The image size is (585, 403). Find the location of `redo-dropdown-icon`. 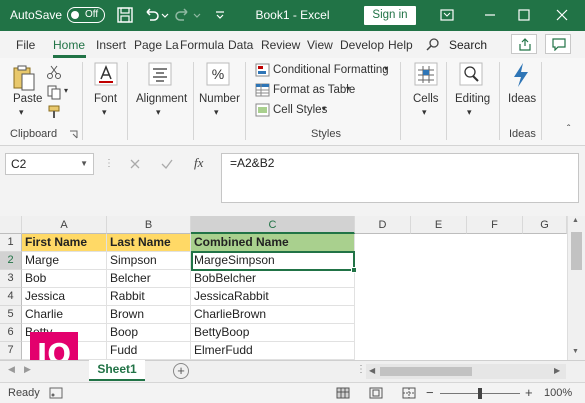

redo-dropdown-icon is located at coordinates (197, 15).